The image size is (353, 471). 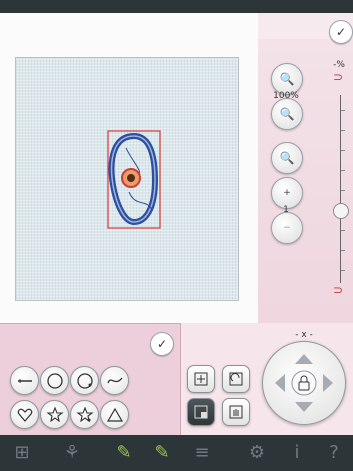 I want to click on arrow-left-icon, so click(x=280, y=383).